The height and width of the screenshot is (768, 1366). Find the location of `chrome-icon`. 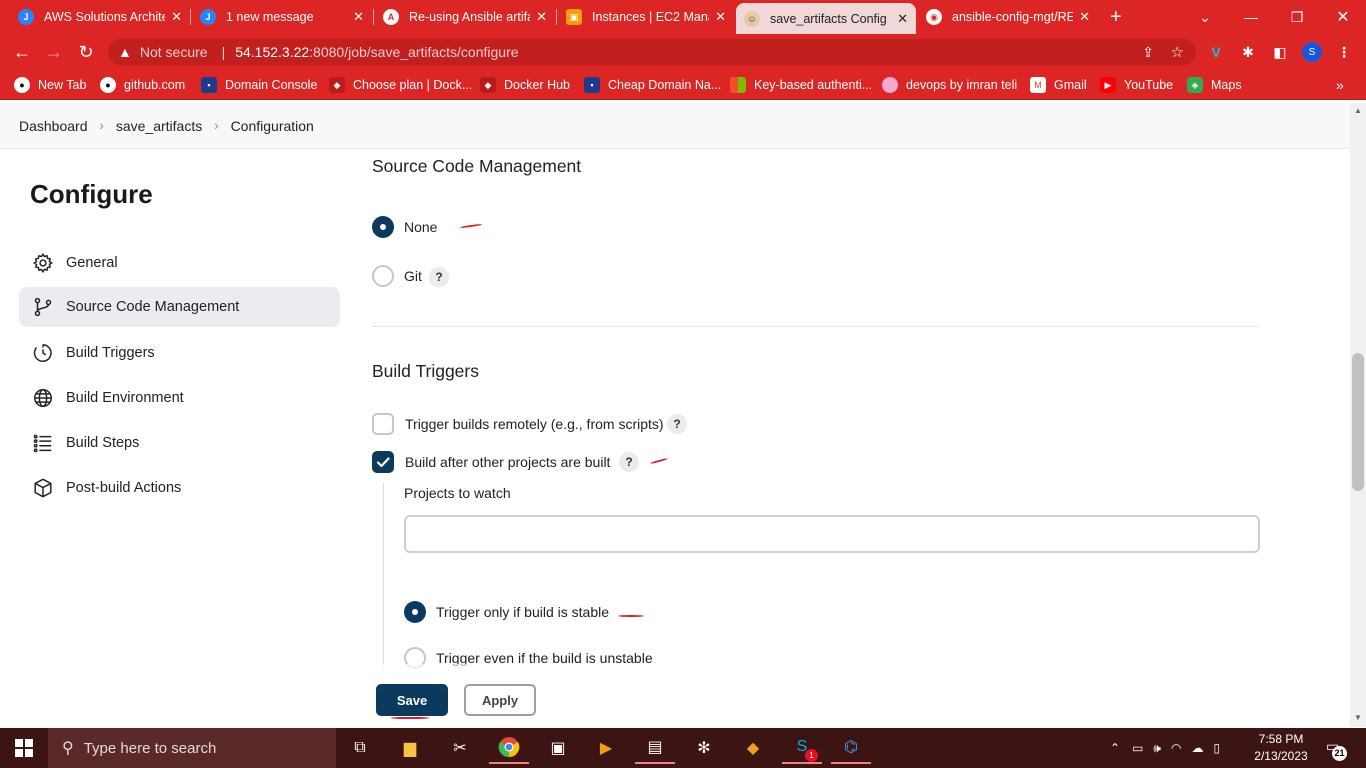

chrome-icon is located at coordinates (509, 748).